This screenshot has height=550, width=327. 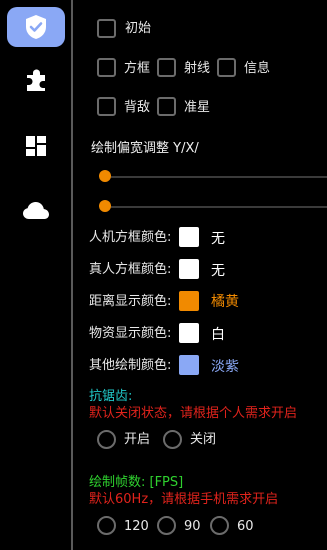 I want to click on ray-label: 射线, so click(x=197, y=68).